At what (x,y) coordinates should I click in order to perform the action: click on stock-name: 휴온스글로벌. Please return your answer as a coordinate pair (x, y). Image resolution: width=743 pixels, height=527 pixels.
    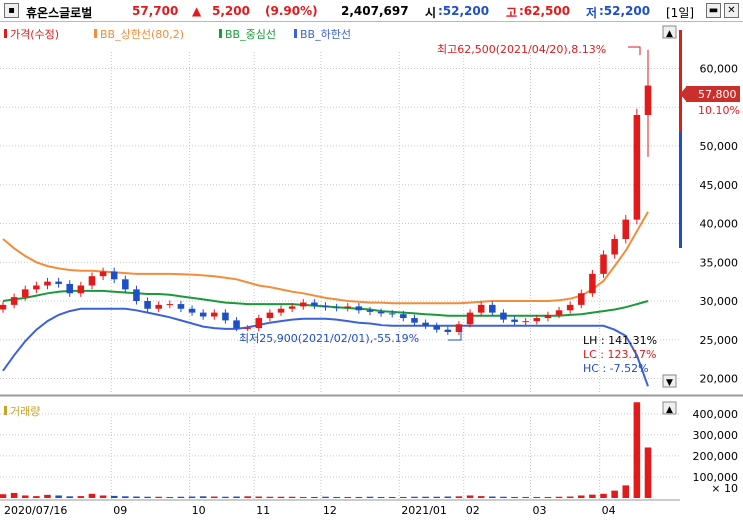
    Looking at the image, I should click on (59, 12).